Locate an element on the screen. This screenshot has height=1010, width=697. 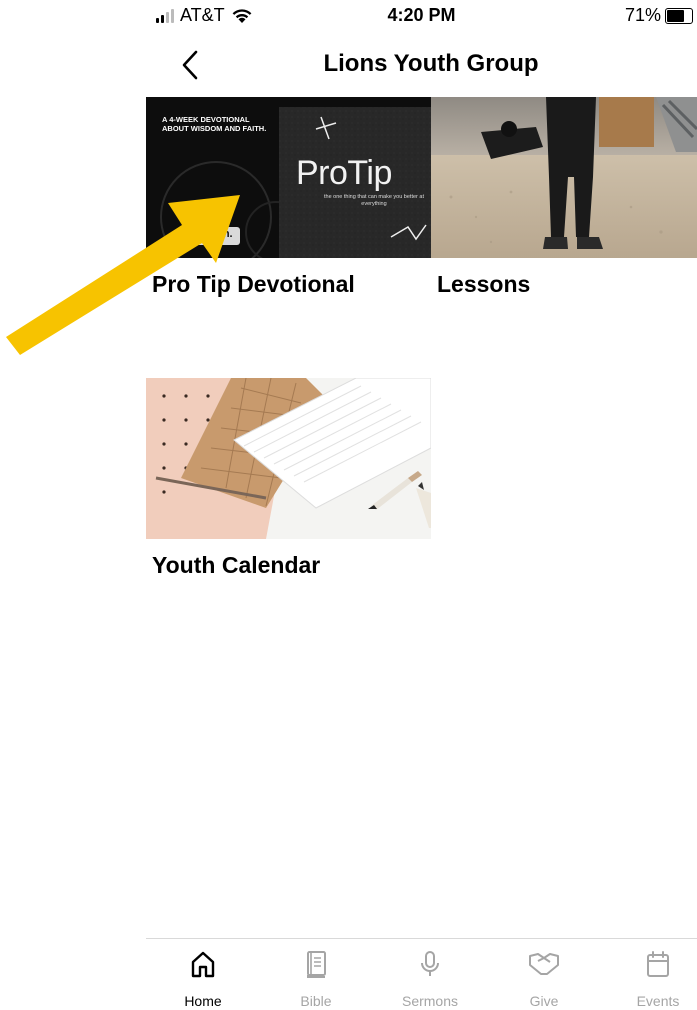
calendar-icon is located at coordinates (658, 964).